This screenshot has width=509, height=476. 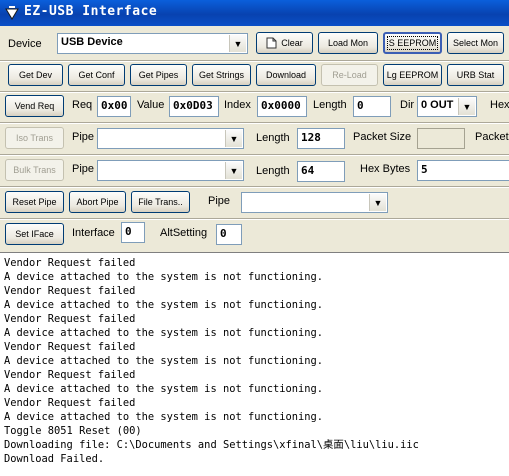 I want to click on index-input: 0x0000, so click(x=282, y=106).